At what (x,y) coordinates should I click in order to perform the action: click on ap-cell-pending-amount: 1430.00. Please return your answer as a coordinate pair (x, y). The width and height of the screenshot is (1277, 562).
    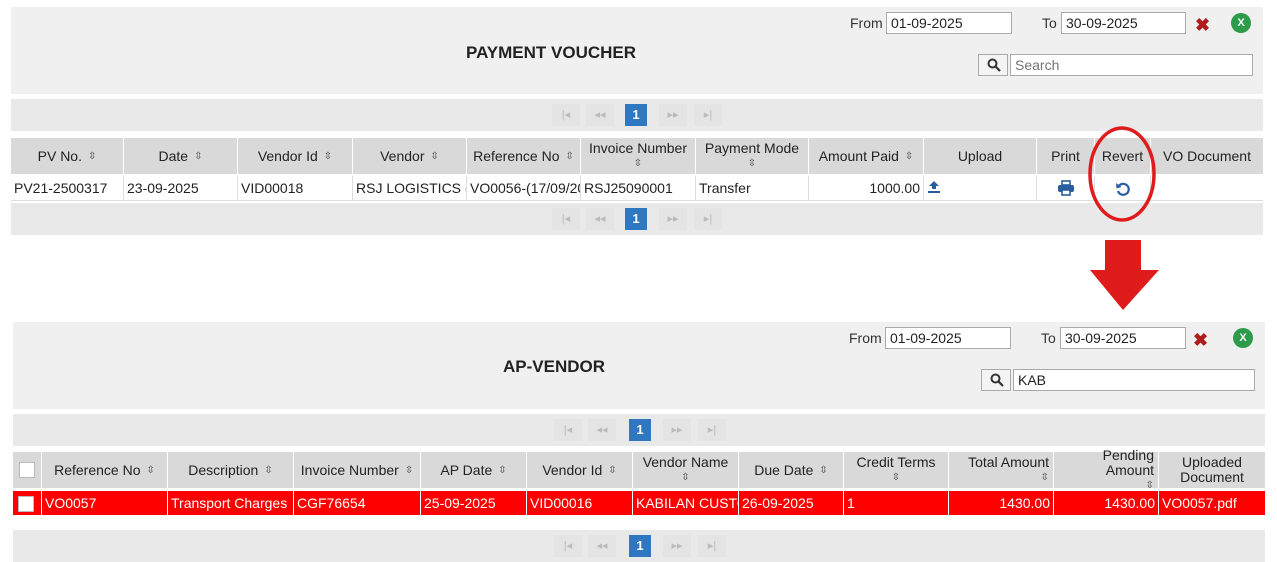
    Looking at the image, I should click on (1106, 503).